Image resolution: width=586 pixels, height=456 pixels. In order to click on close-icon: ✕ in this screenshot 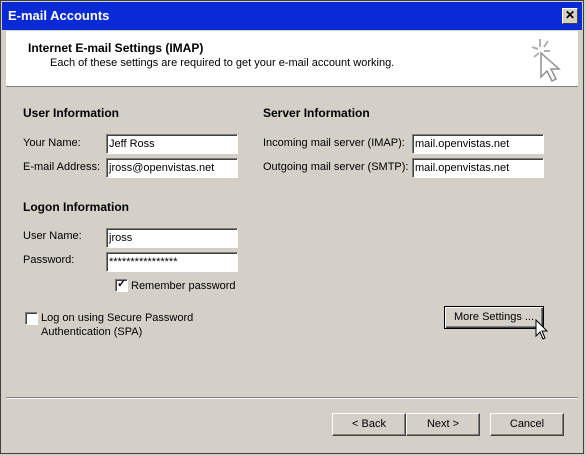, I will do `click(570, 15)`.